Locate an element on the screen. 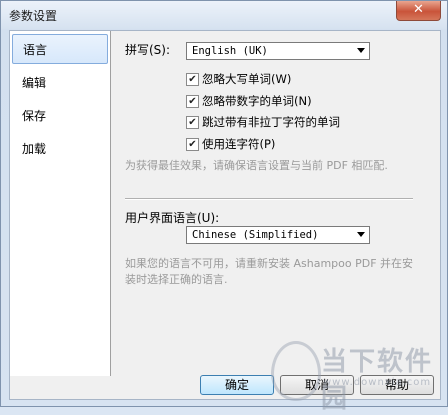  spelling-language-select: English (UK) is located at coordinates (278, 51).